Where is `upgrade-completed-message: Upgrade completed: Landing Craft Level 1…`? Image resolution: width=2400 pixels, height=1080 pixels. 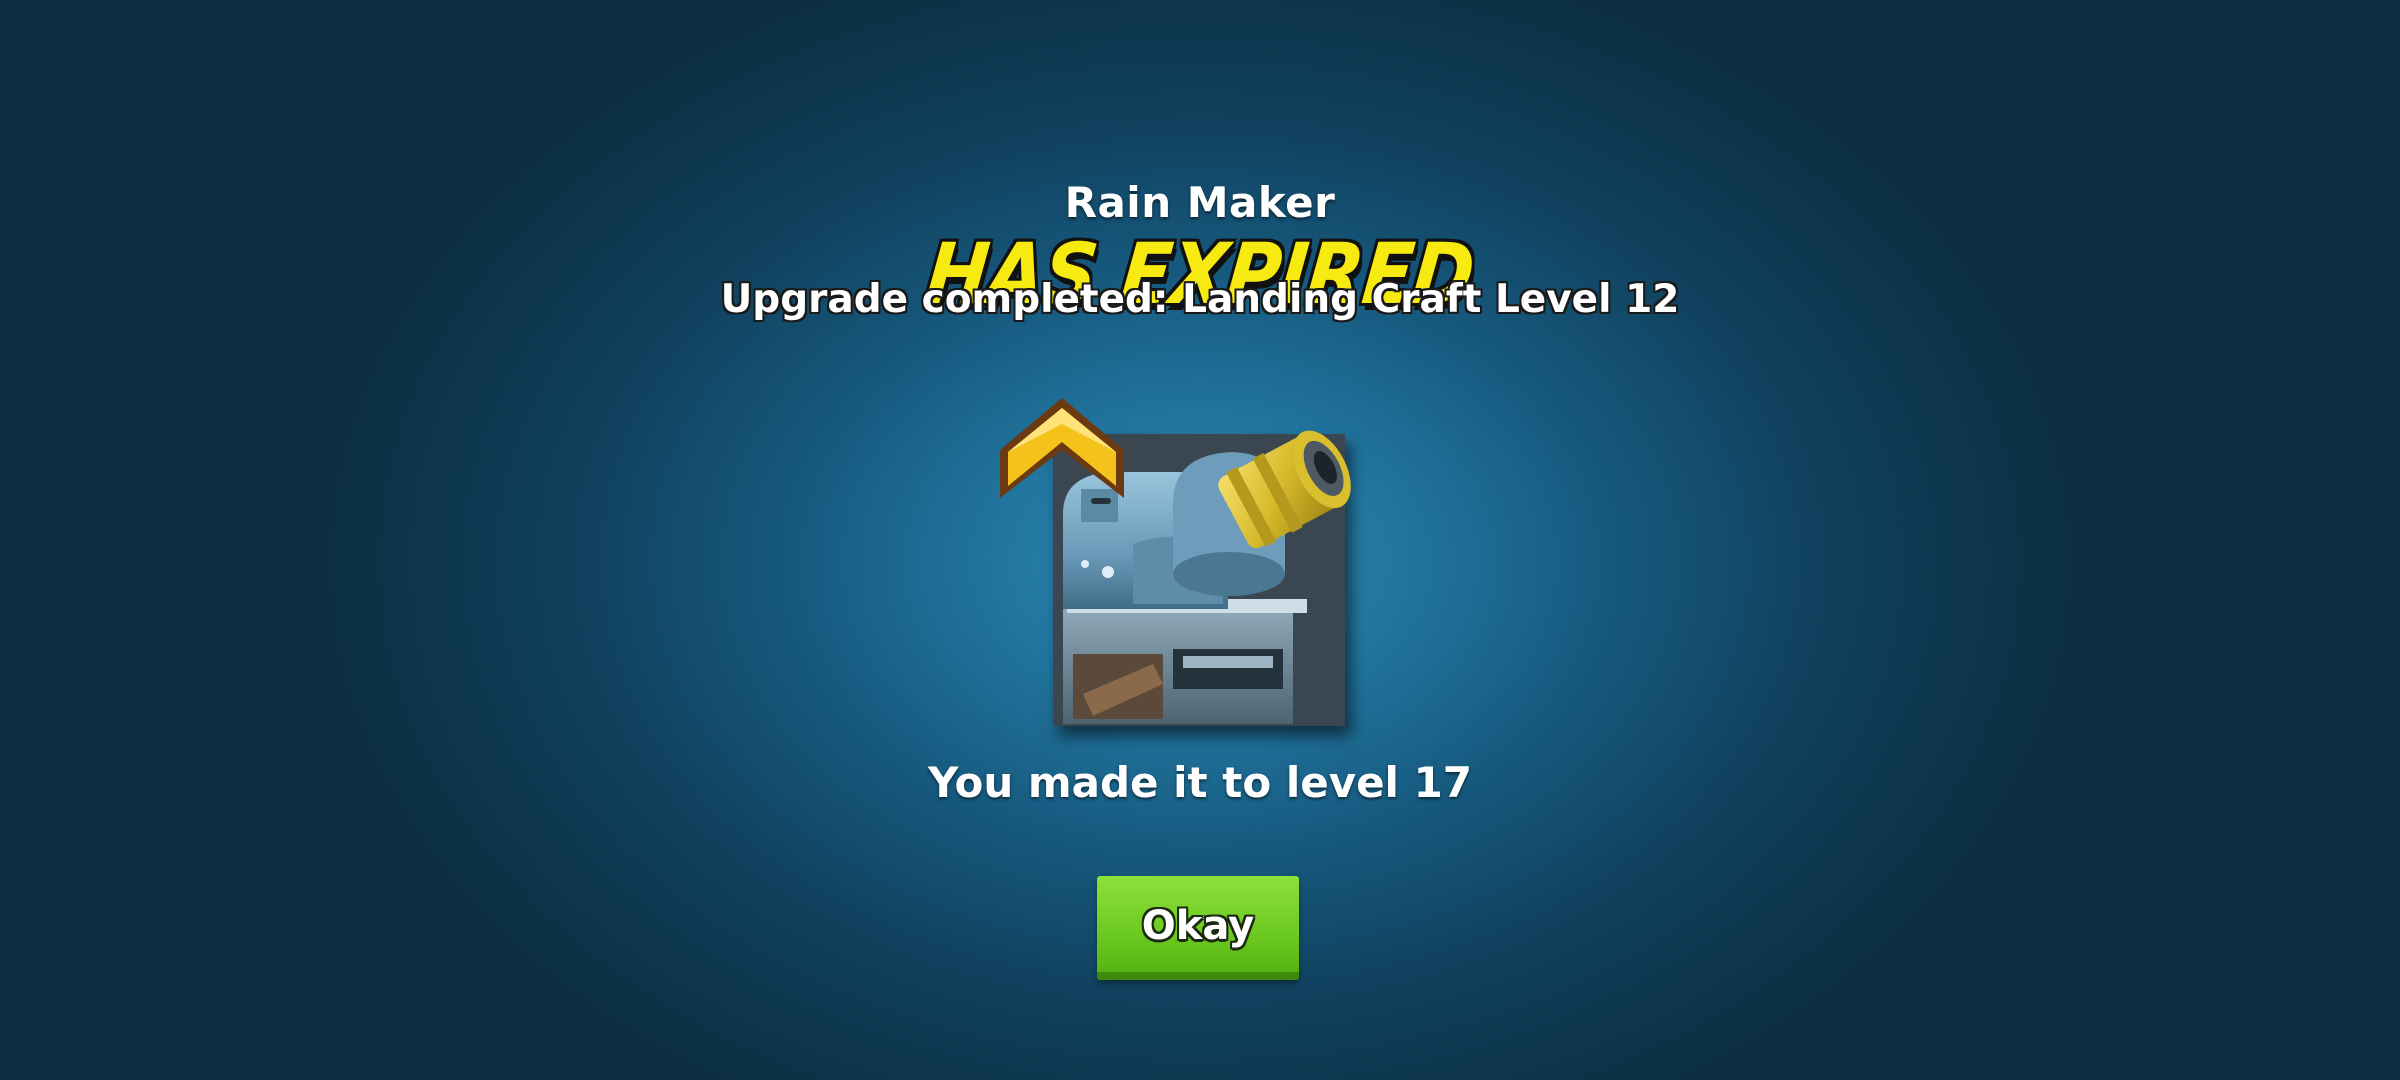 upgrade-completed-message: Upgrade completed: Landing Craft Level 1… is located at coordinates (1200, 299).